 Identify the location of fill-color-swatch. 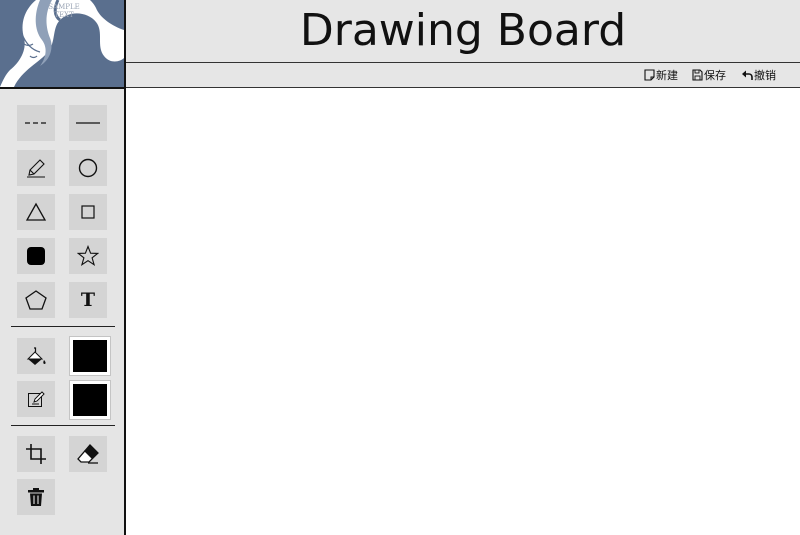
(90, 356).